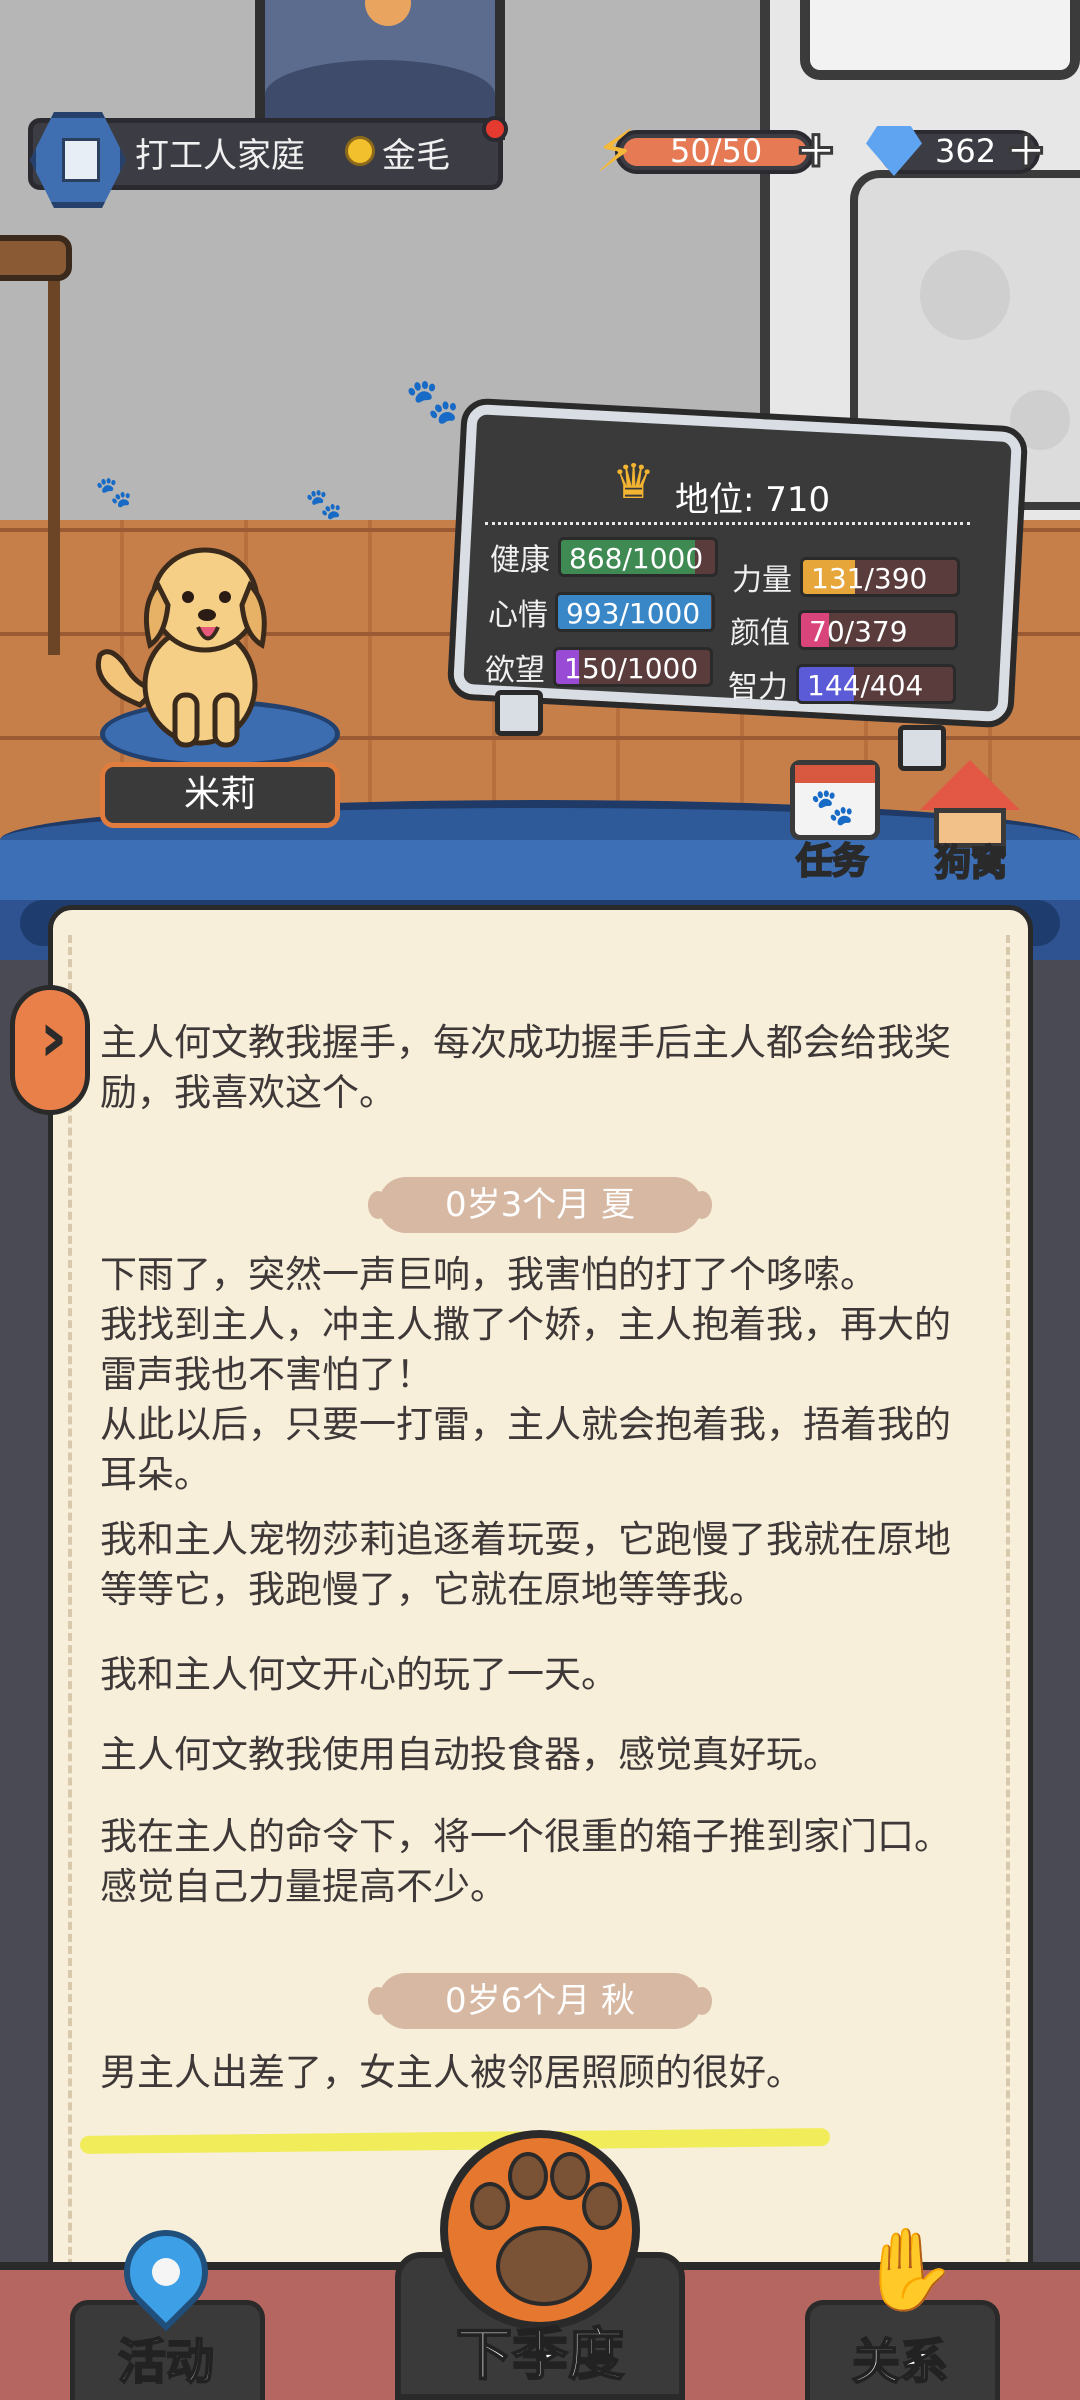 The height and width of the screenshot is (2400, 1080). I want to click on add-energy-button: +, so click(816, 149).